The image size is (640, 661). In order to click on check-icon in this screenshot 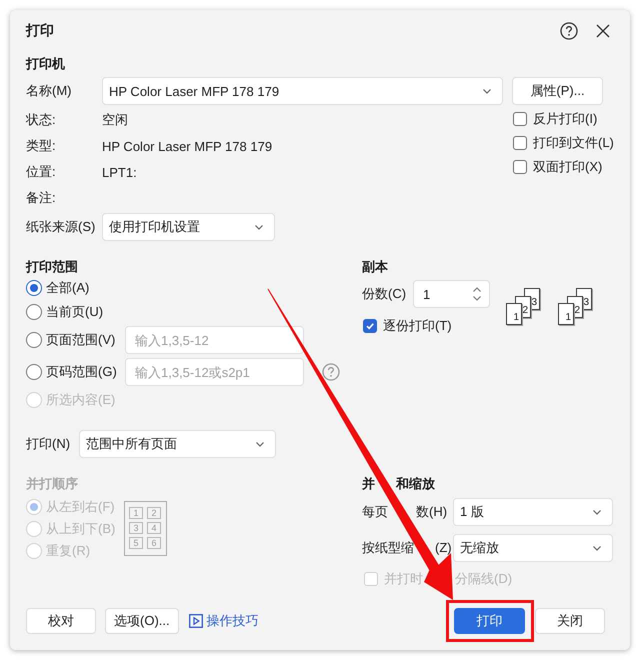, I will do `click(370, 326)`.